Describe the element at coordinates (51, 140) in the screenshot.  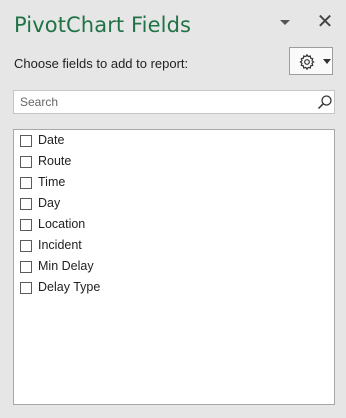
I see `field-label: Date` at that location.